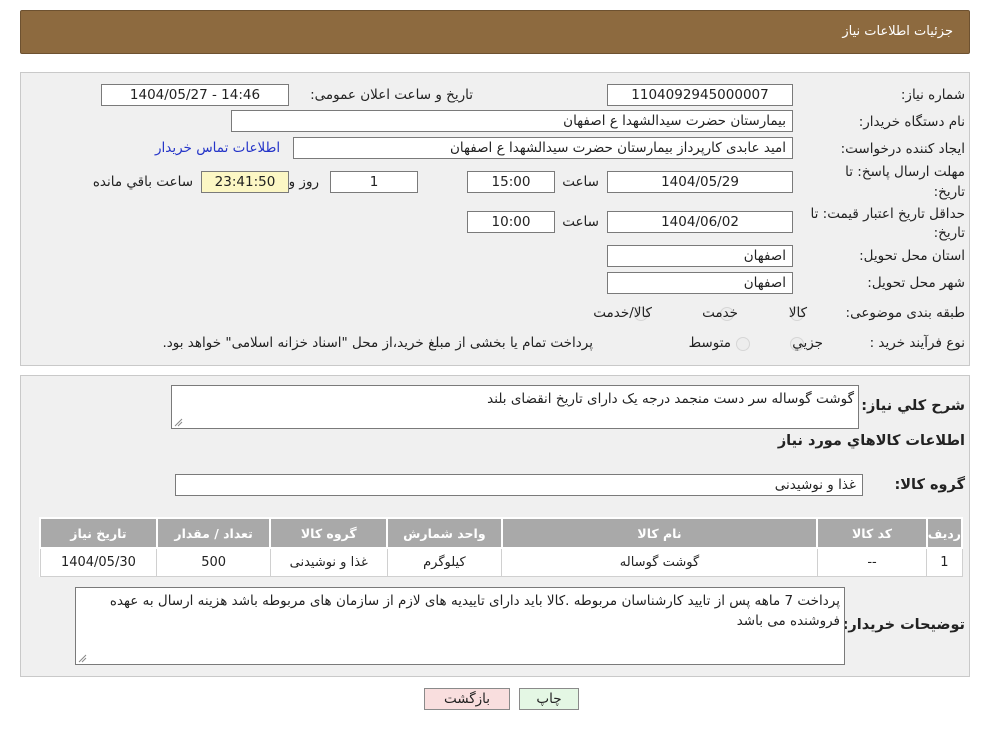 Image resolution: width=985 pixels, height=733 pixels. I want to click on need-number-field: 1104092945000007, so click(700, 95).